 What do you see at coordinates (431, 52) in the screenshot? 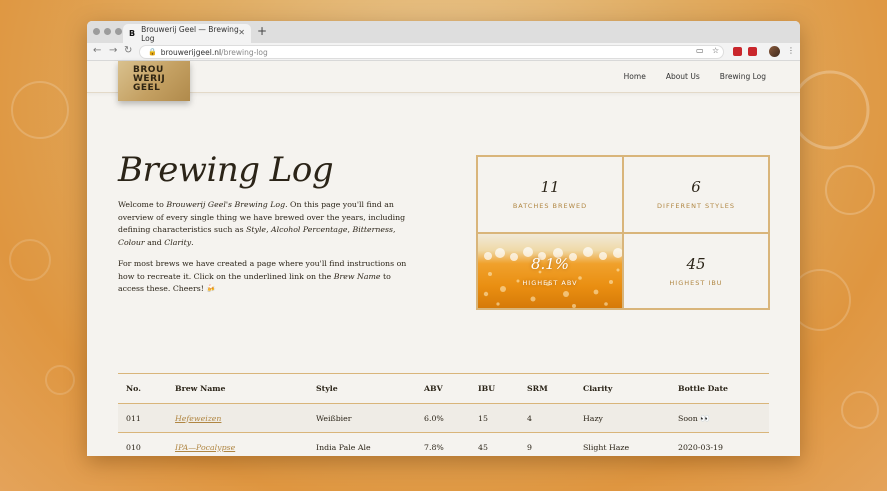
I see `address-bar: 🔒 brouwerijgeel.nl/brewing-log` at bounding box center [431, 52].